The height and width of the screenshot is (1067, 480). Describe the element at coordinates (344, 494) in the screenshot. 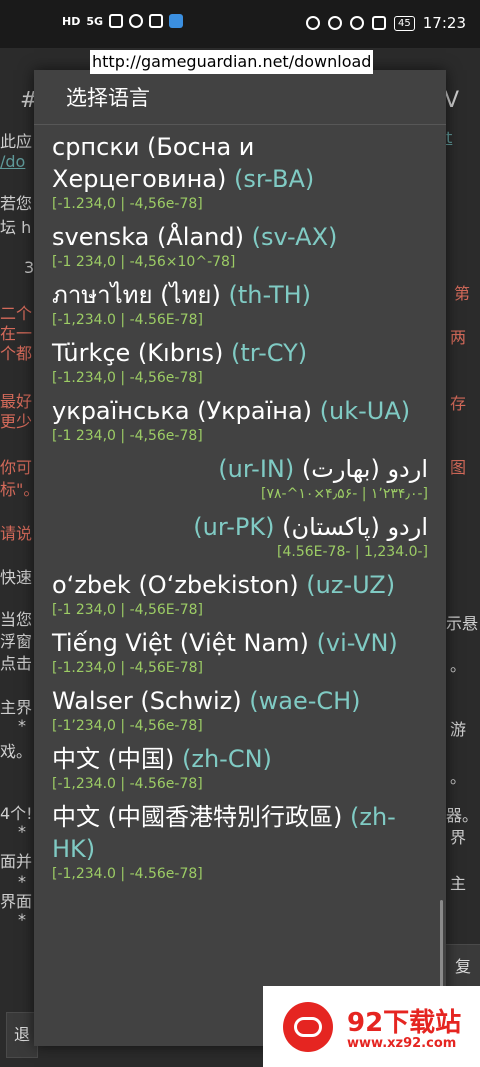

I see `number-format-sample: [-۱٬۲۳۴٫۰ | -۴٫۵۶×۱۰^-۷۸]` at that location.